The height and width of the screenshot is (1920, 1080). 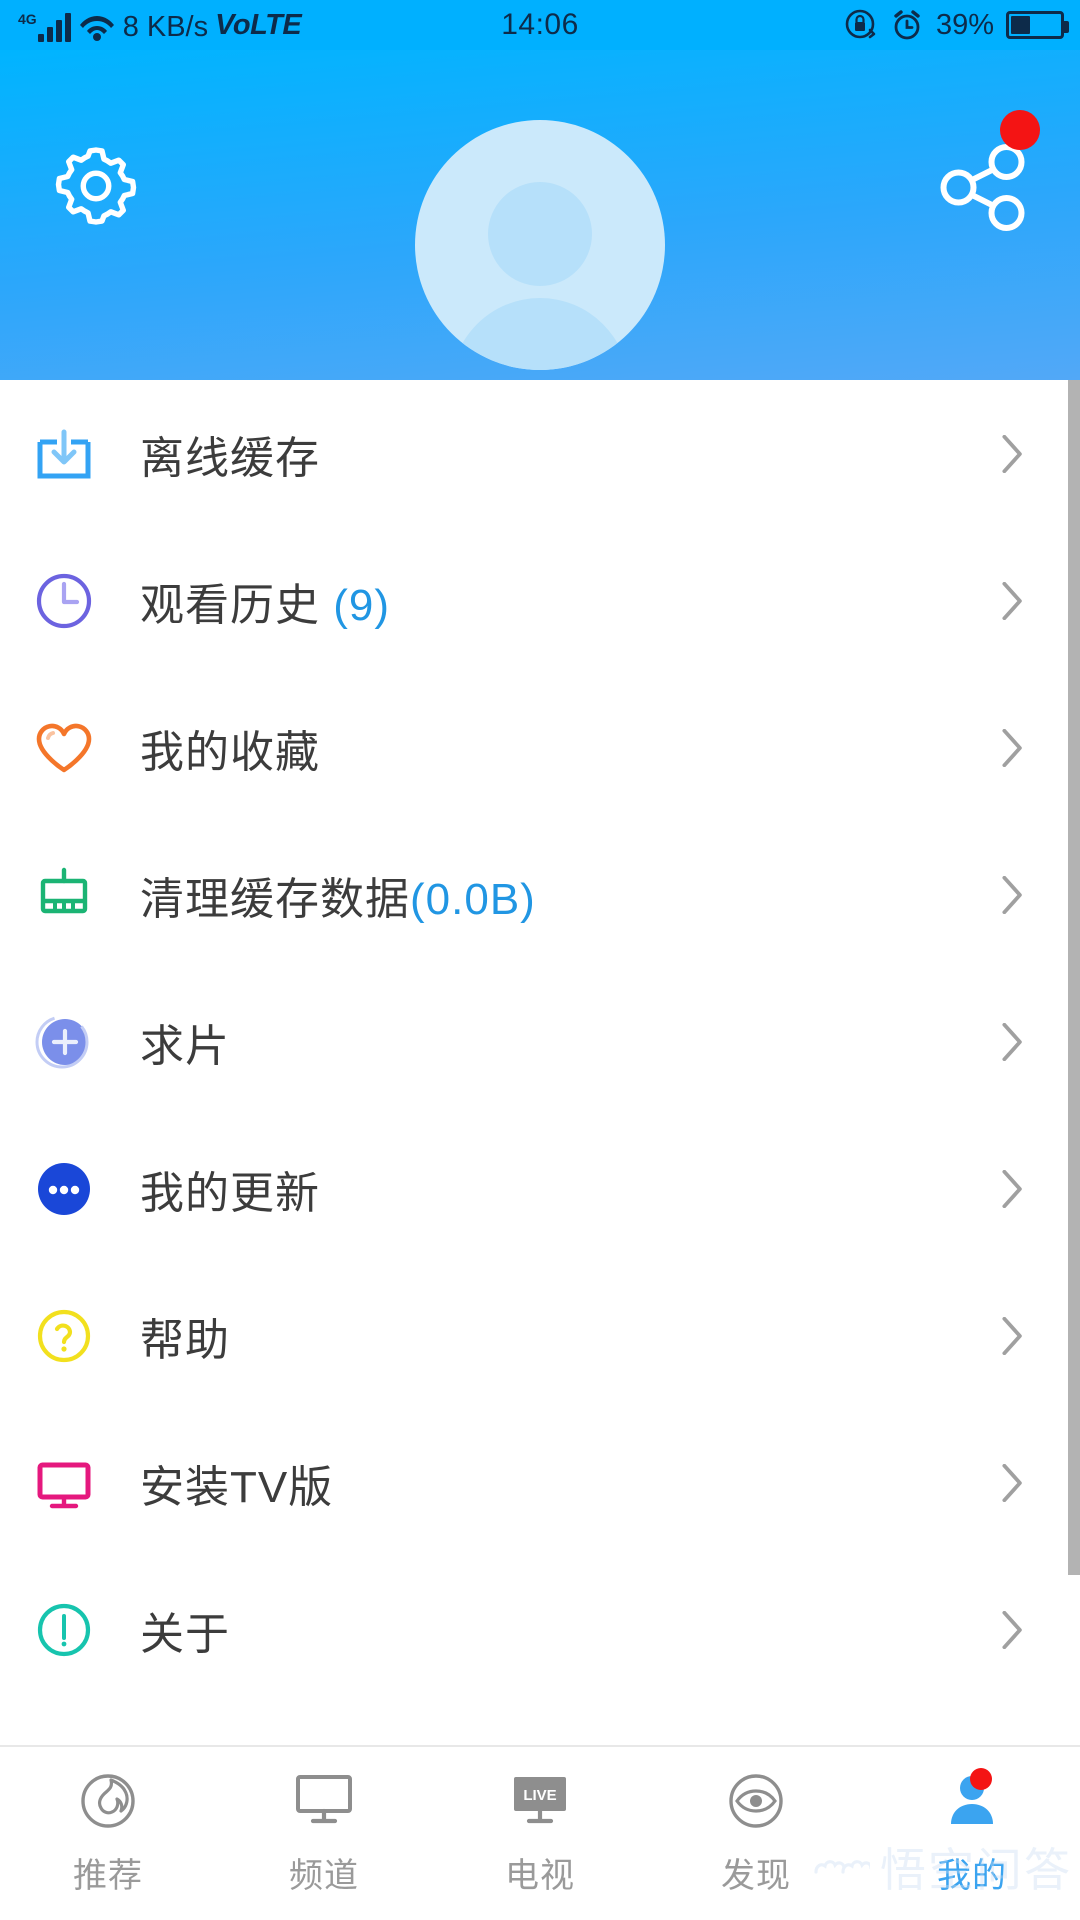 I want to click on menu-item-label: 关于, so click(x=185, y=1634).